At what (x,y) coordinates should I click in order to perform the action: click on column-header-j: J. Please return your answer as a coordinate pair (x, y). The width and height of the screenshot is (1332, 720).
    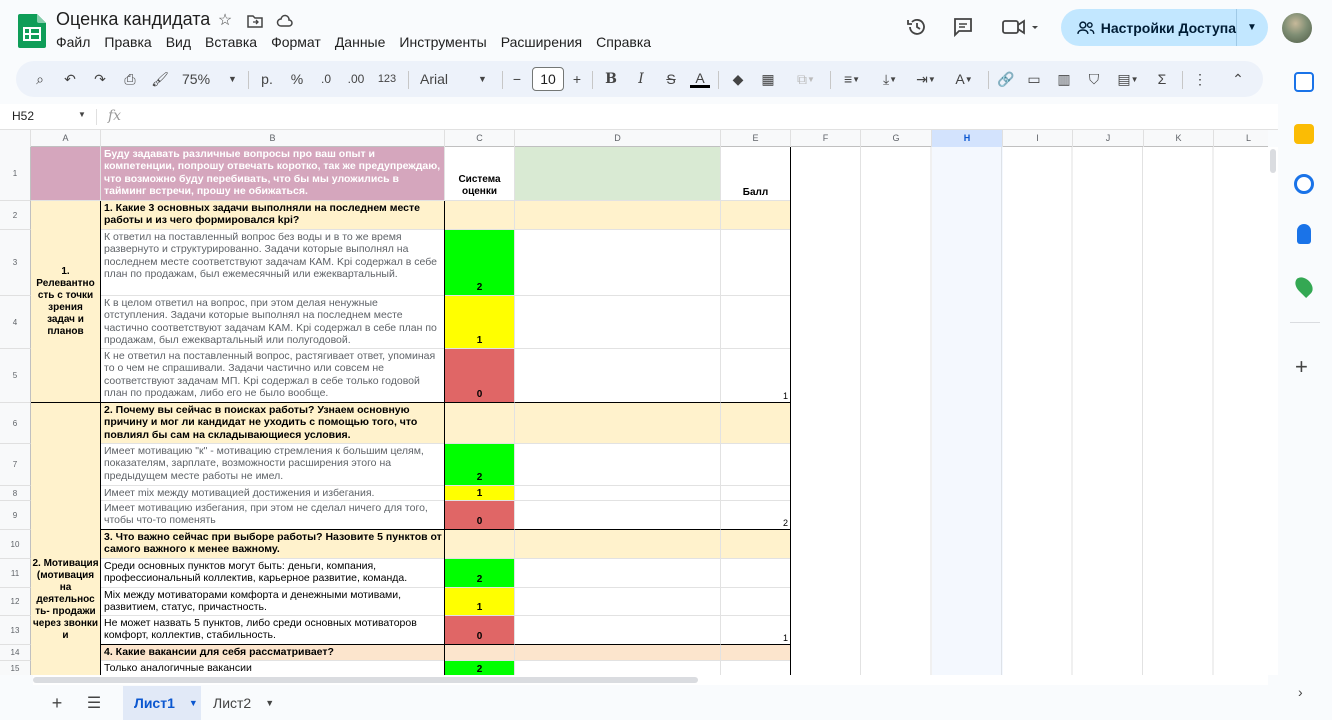
    Looking at the image, I should click on (1108, 138).